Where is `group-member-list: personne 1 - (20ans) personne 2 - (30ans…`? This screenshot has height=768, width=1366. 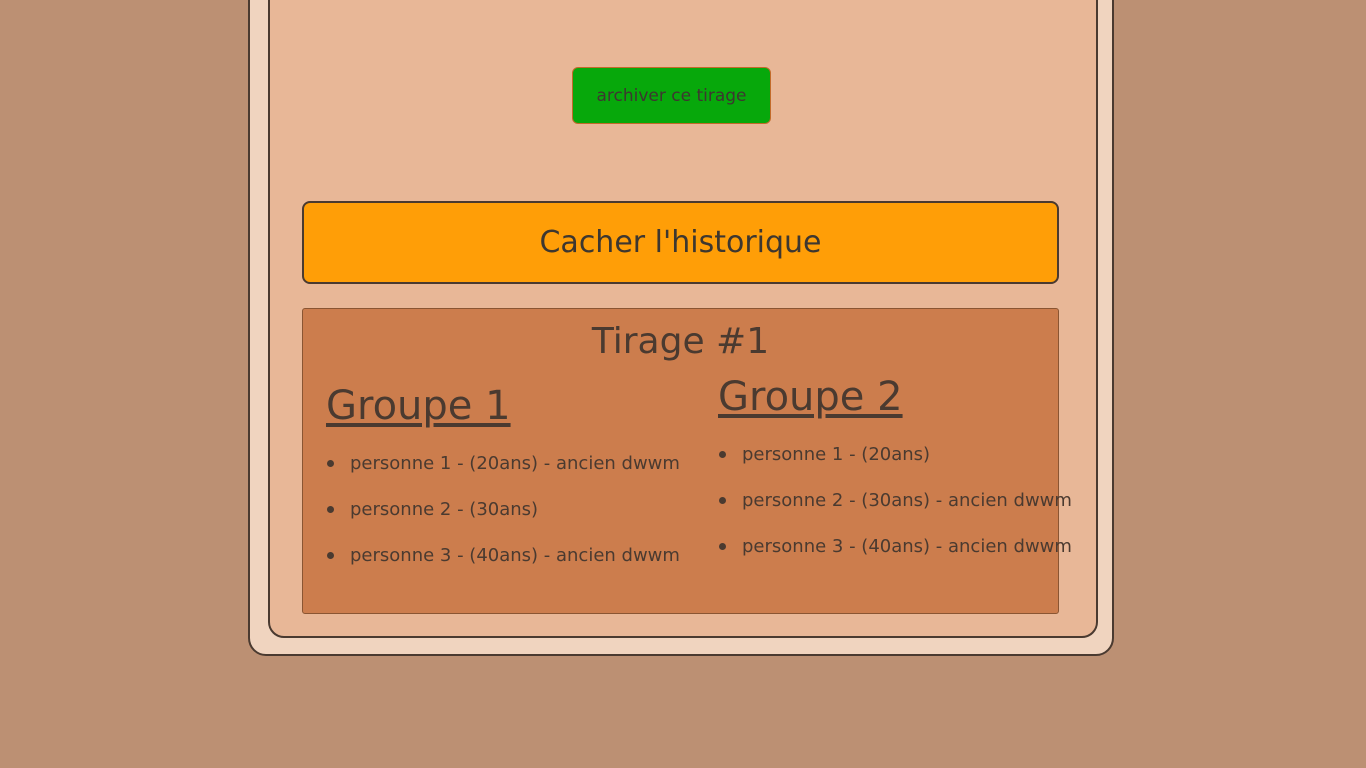 group-member-list: personne 1 - (20ans) personne 2 - (30ans… is located at coordinates (895, 501).